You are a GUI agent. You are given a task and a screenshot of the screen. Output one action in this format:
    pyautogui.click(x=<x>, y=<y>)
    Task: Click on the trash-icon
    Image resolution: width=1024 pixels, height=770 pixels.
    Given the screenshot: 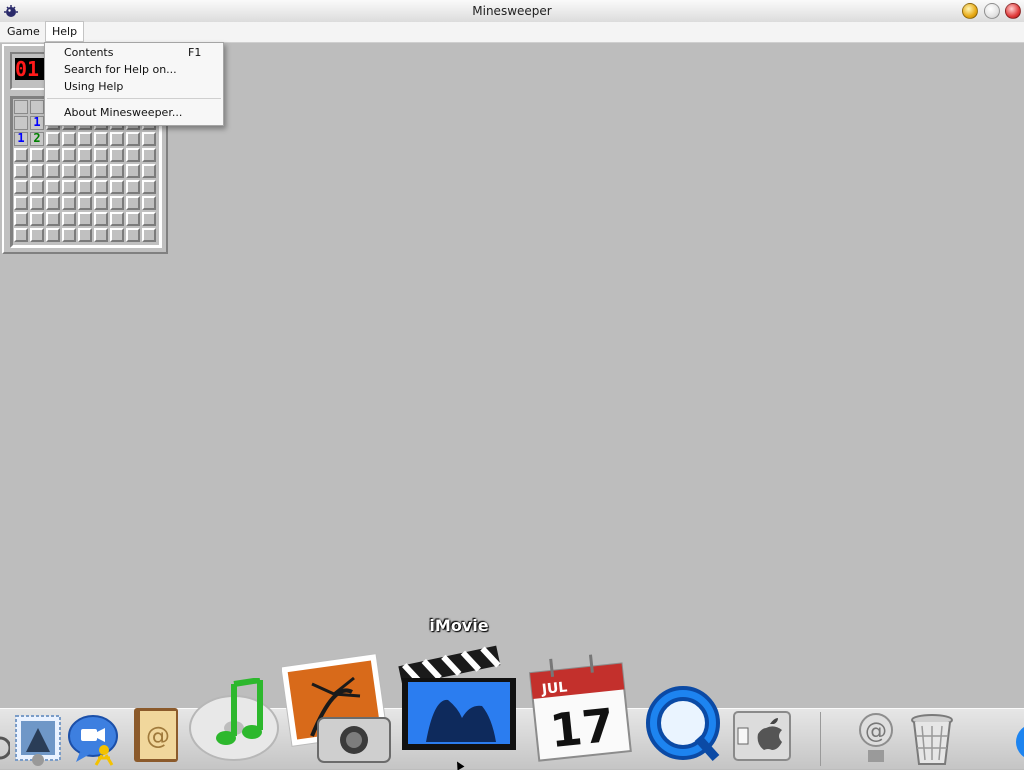 What is the action you would take?
    pyautogui.click(x=932, y=740)
    